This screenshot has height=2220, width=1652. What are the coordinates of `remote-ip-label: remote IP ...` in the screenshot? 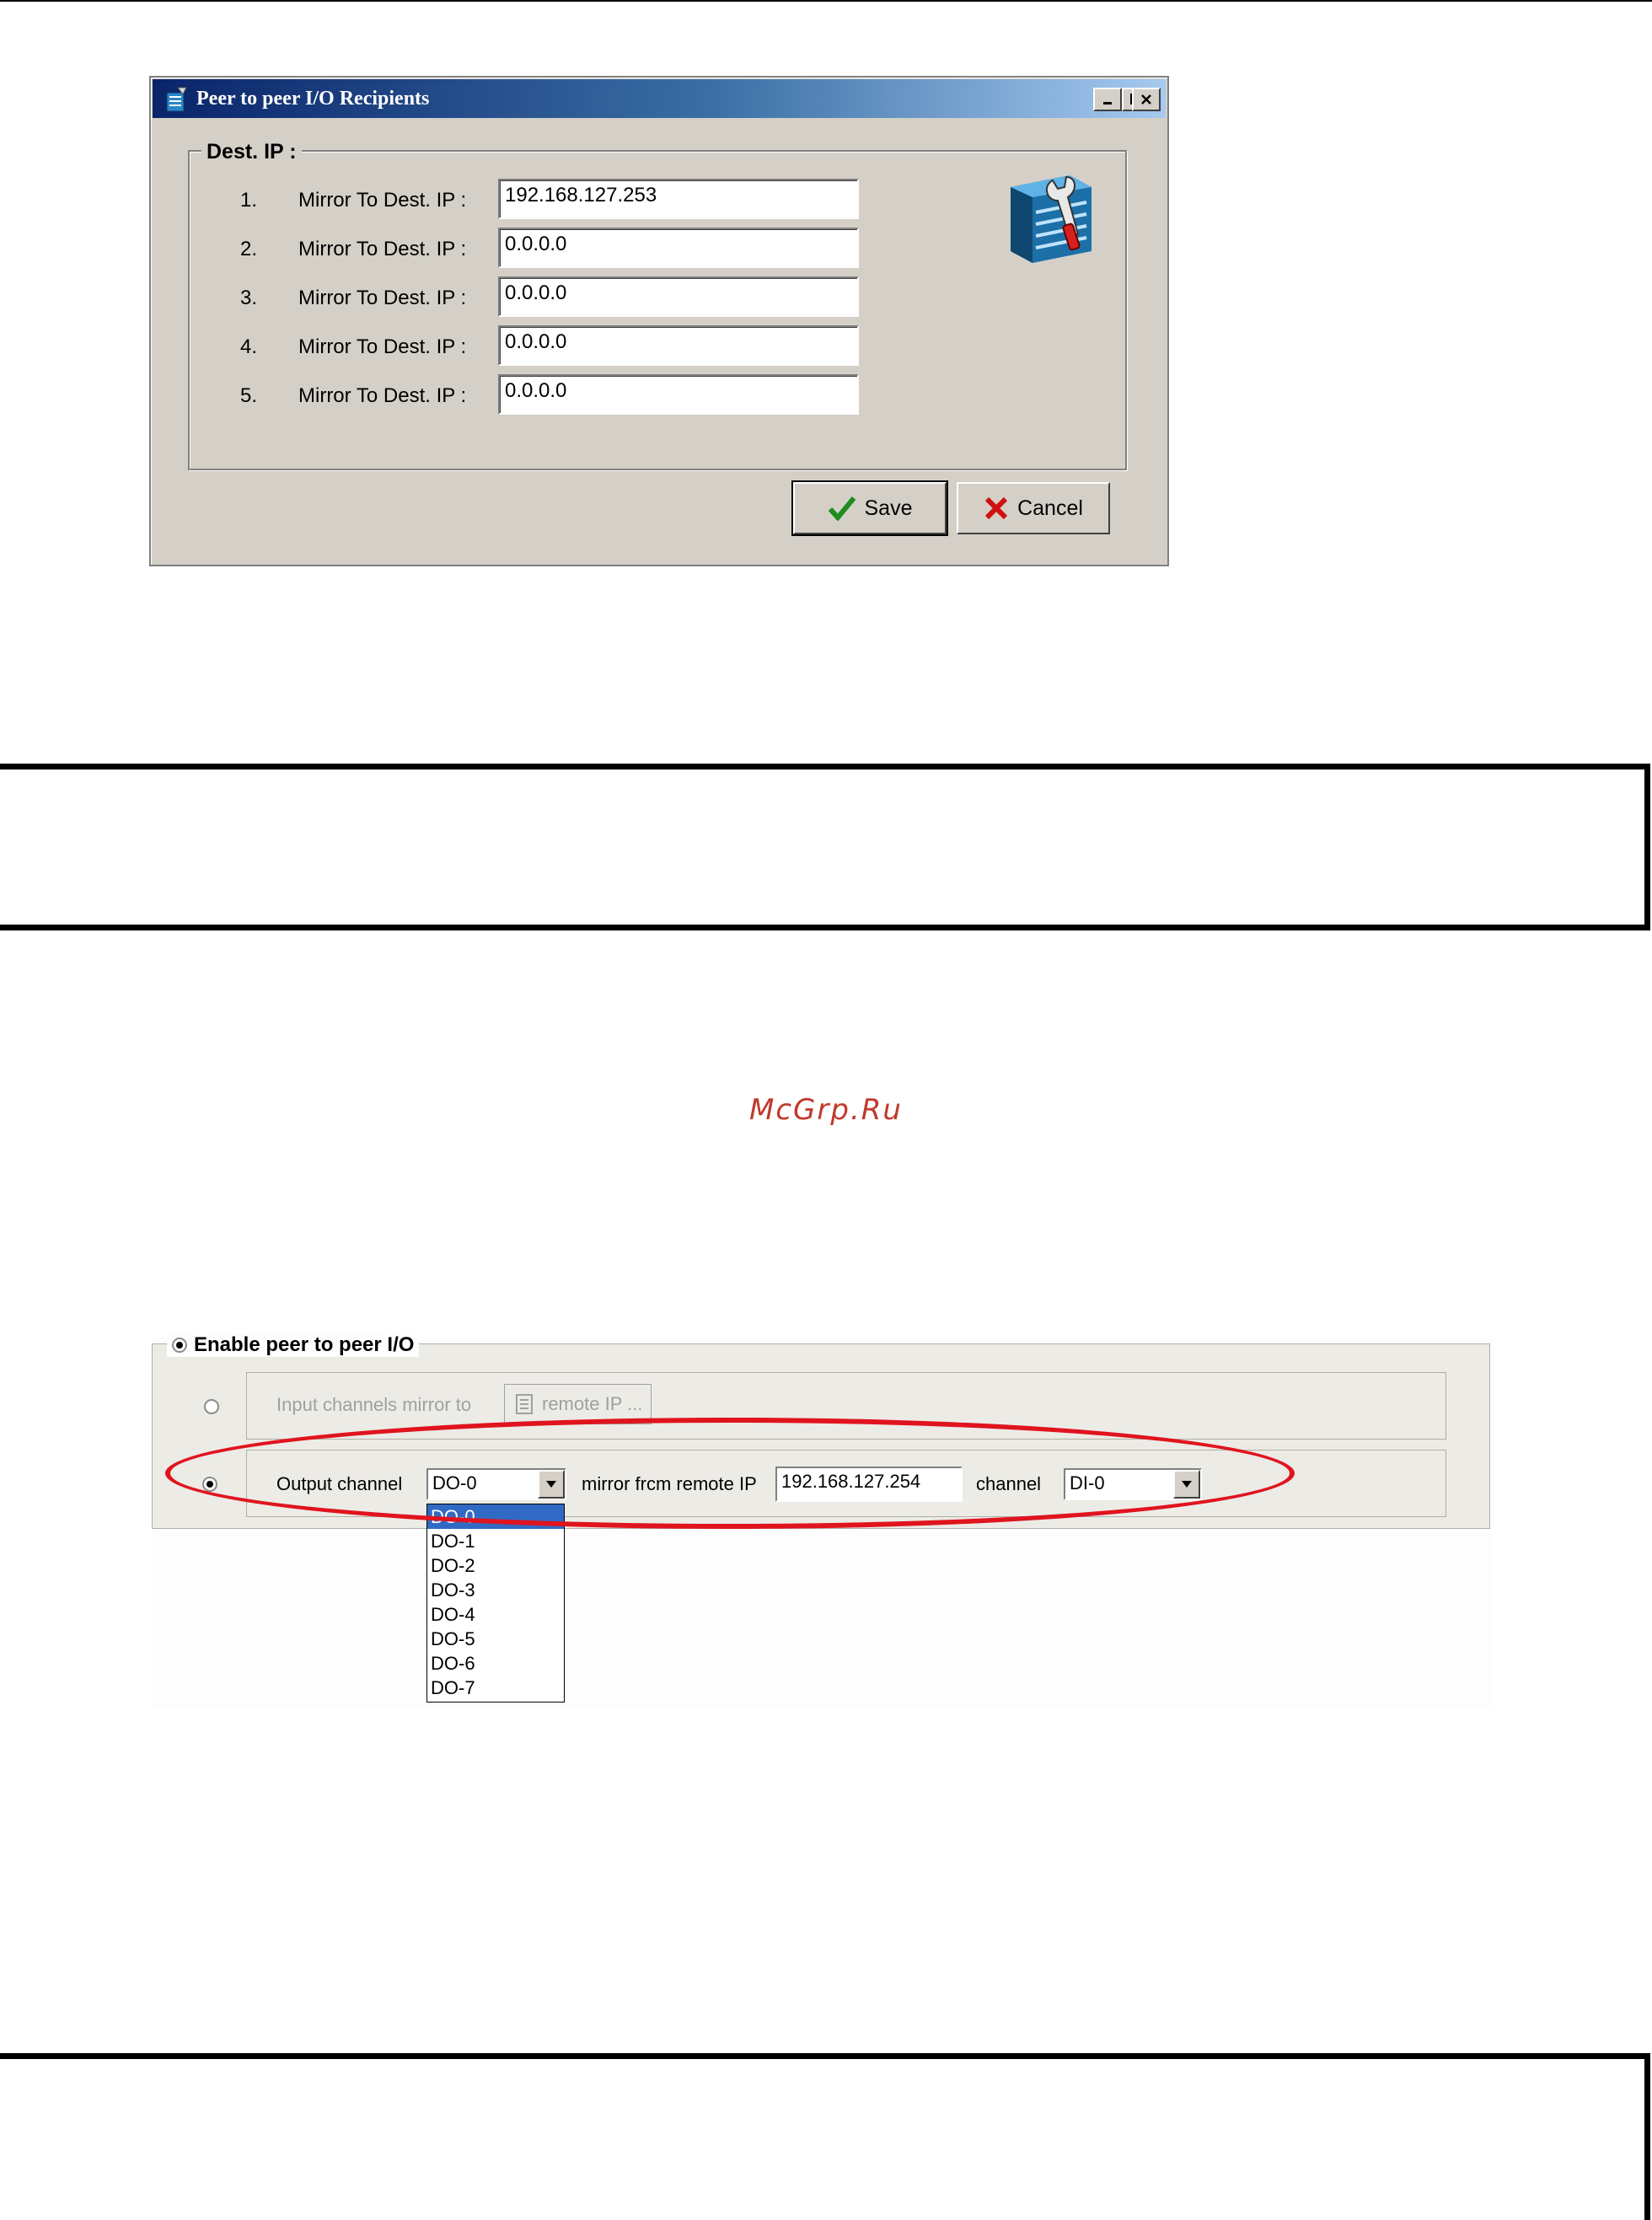 It's located at (592, 1404).